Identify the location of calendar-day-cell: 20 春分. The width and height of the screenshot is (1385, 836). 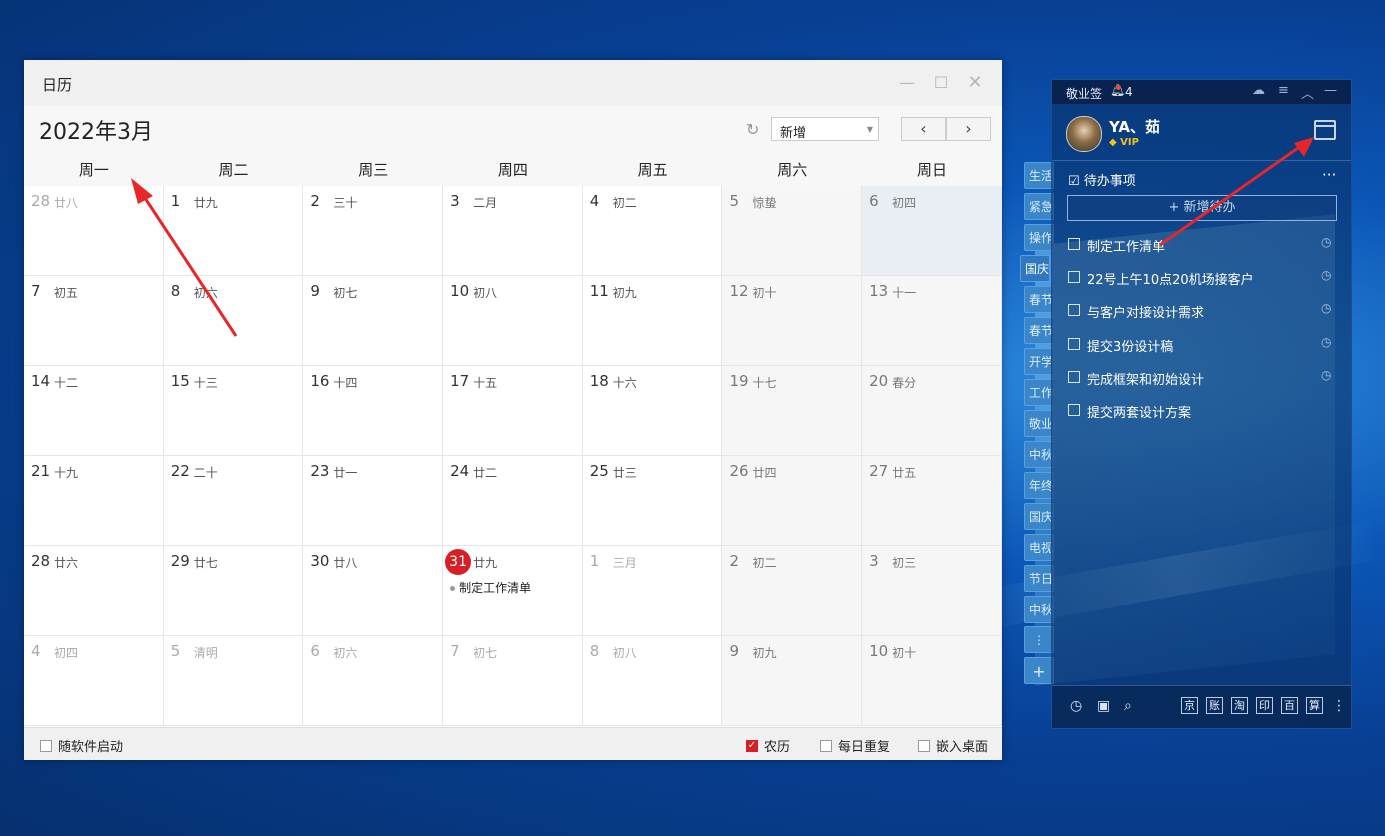
(932, 411).